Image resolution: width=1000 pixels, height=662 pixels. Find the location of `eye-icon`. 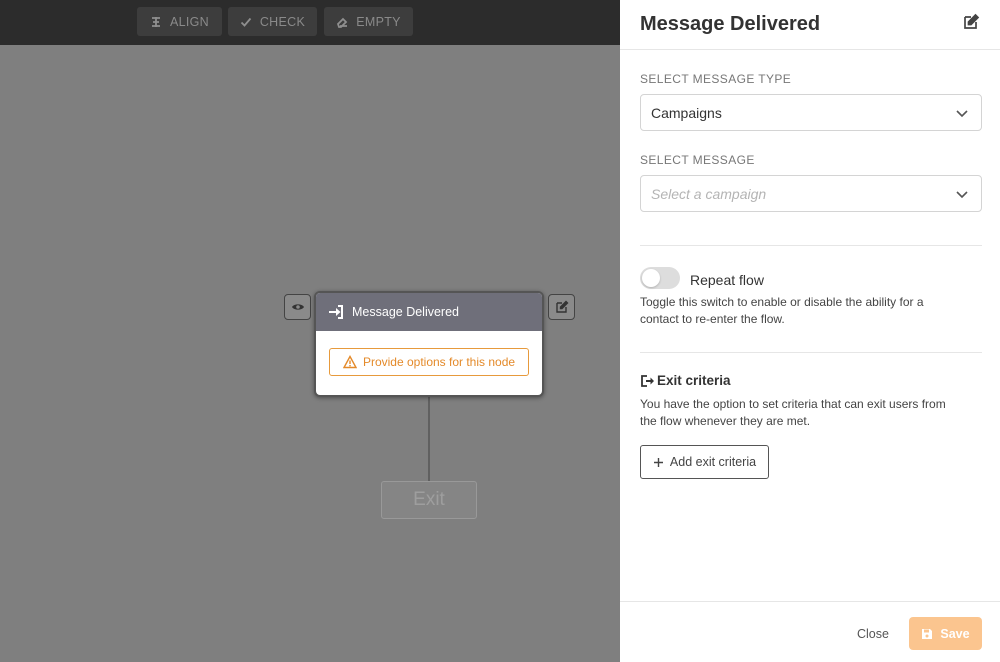

eye-icon is located at coordinates (297, 307).